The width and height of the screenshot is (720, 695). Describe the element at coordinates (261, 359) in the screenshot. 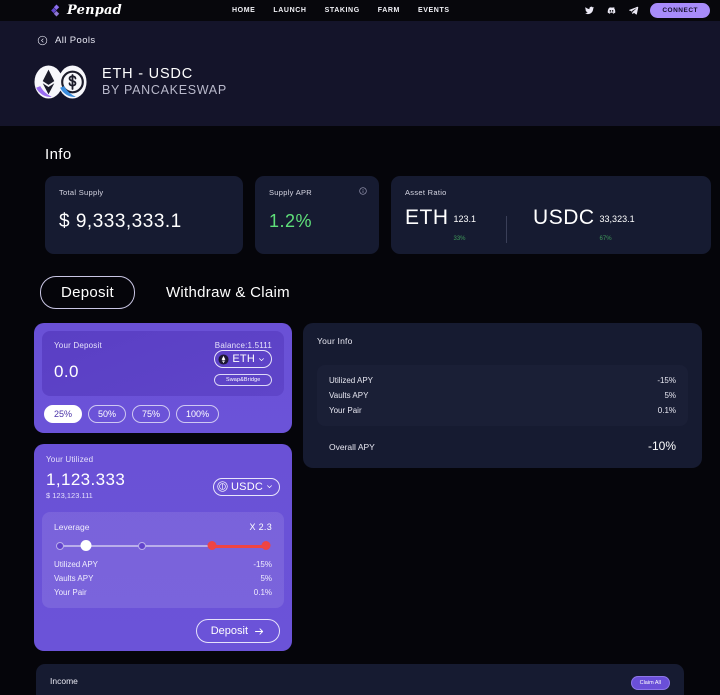

I see `chevron-down-icon` at that location.